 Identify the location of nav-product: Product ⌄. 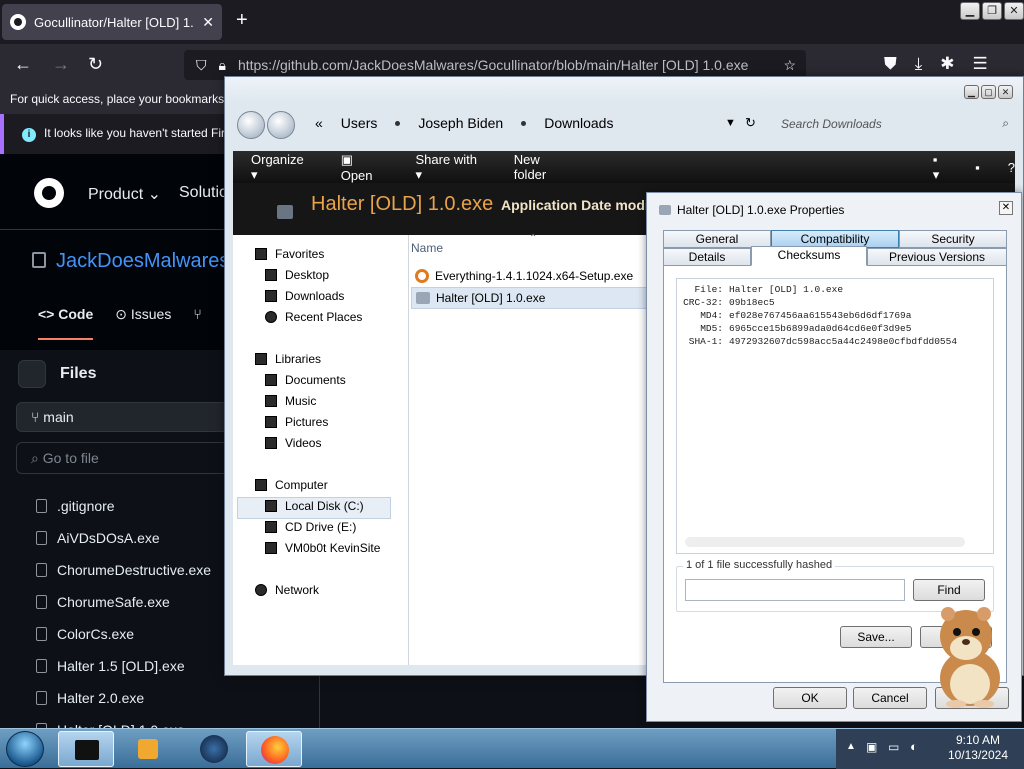
(124, 194).